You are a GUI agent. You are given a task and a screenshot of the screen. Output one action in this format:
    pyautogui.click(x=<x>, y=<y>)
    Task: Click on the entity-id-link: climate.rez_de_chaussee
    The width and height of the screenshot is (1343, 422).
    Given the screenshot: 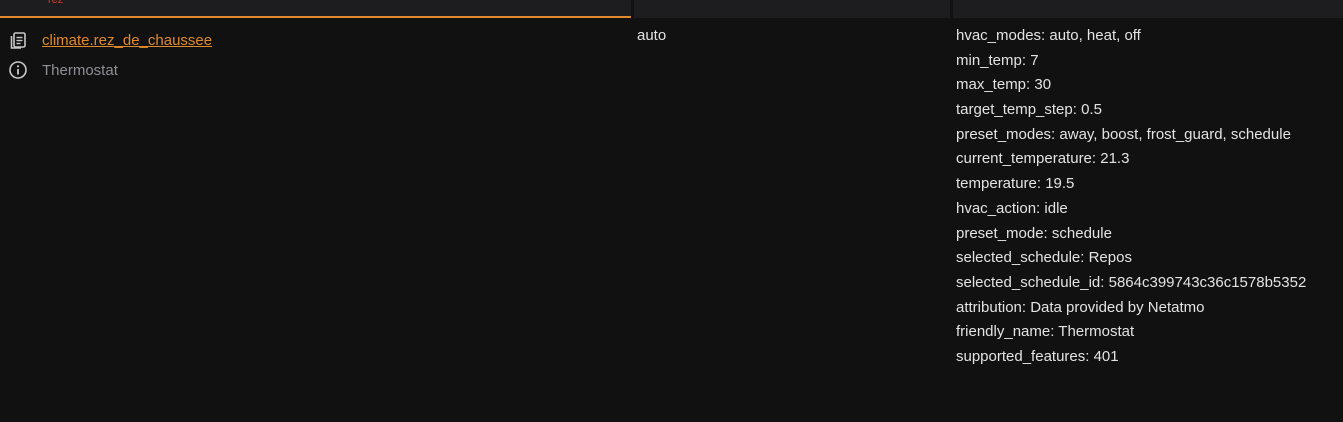 What is the action you would take?
    pyautogui.click(x=127, y=40)
    